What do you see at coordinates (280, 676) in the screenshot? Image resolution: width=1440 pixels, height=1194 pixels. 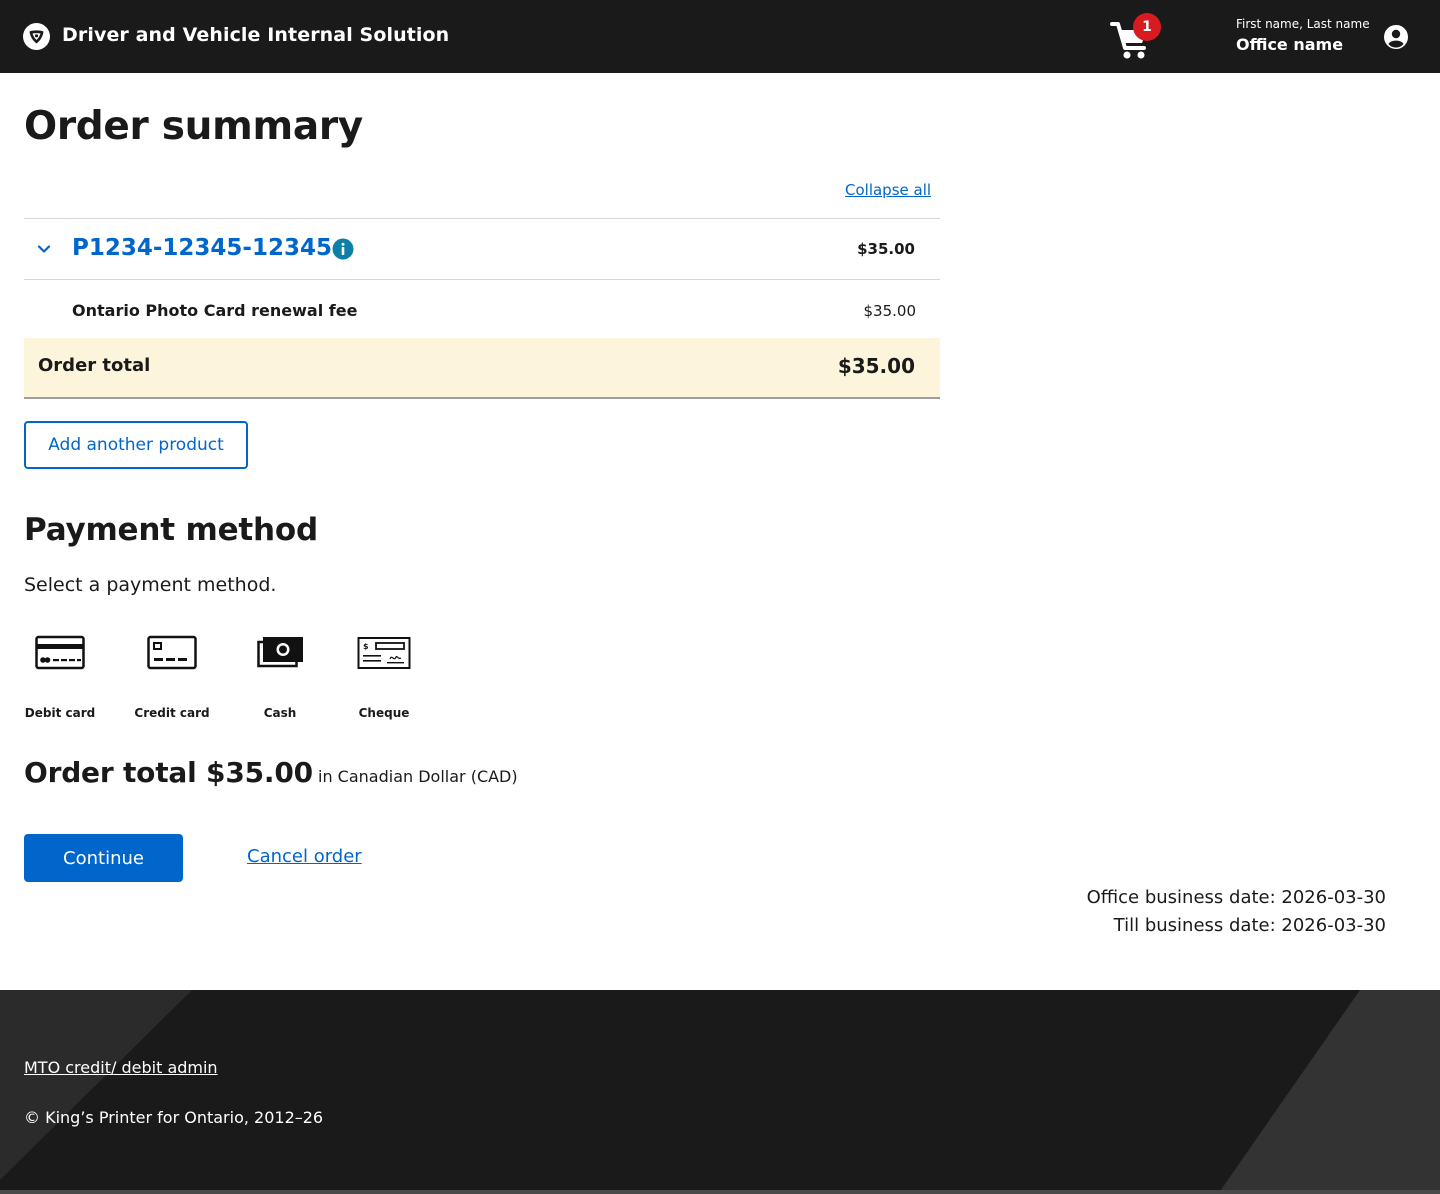 I see `payment-option-cash: Cash` at bounding box center [280, 676].